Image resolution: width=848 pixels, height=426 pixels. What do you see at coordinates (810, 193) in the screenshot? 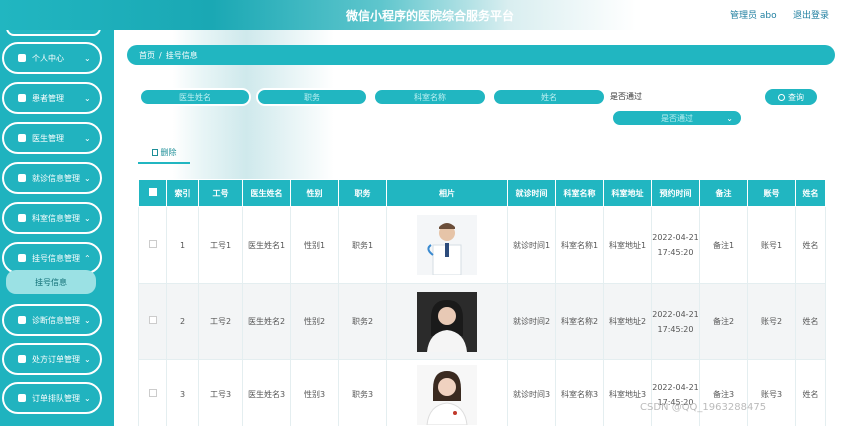
I see `col-name: 姓名` at bounding box center [810, 193].